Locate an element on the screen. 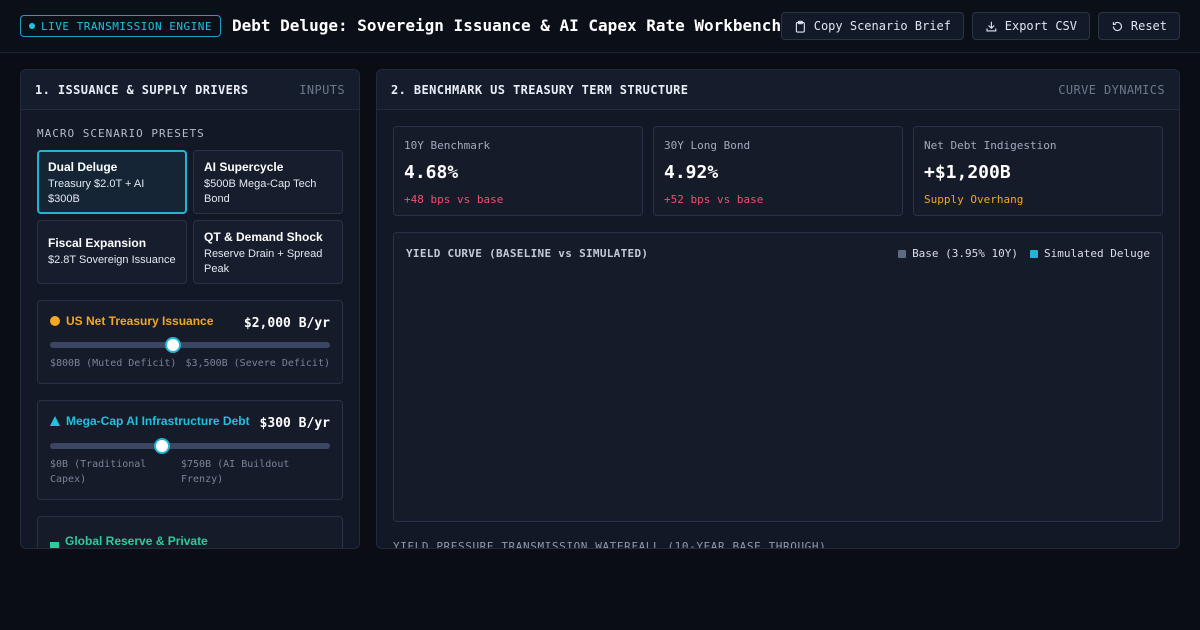 The width and height of the screenshot is (1200, 630). live-dot-icon is located at coordinates (32, 26).